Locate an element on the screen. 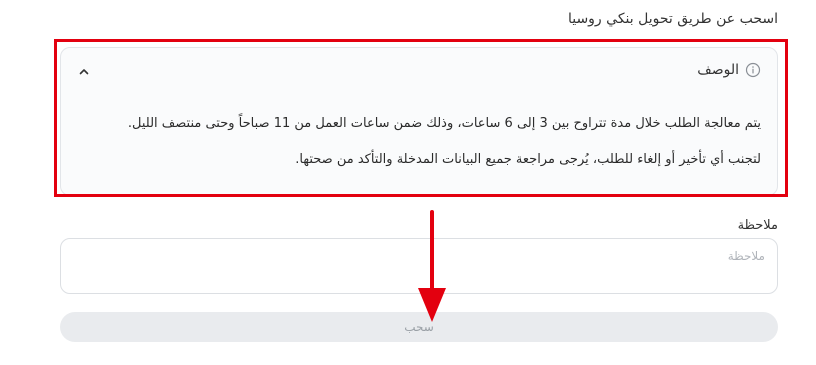 This screenshot has width=816, height=365. note-field-wrapper is located at coordinates (419, 266).